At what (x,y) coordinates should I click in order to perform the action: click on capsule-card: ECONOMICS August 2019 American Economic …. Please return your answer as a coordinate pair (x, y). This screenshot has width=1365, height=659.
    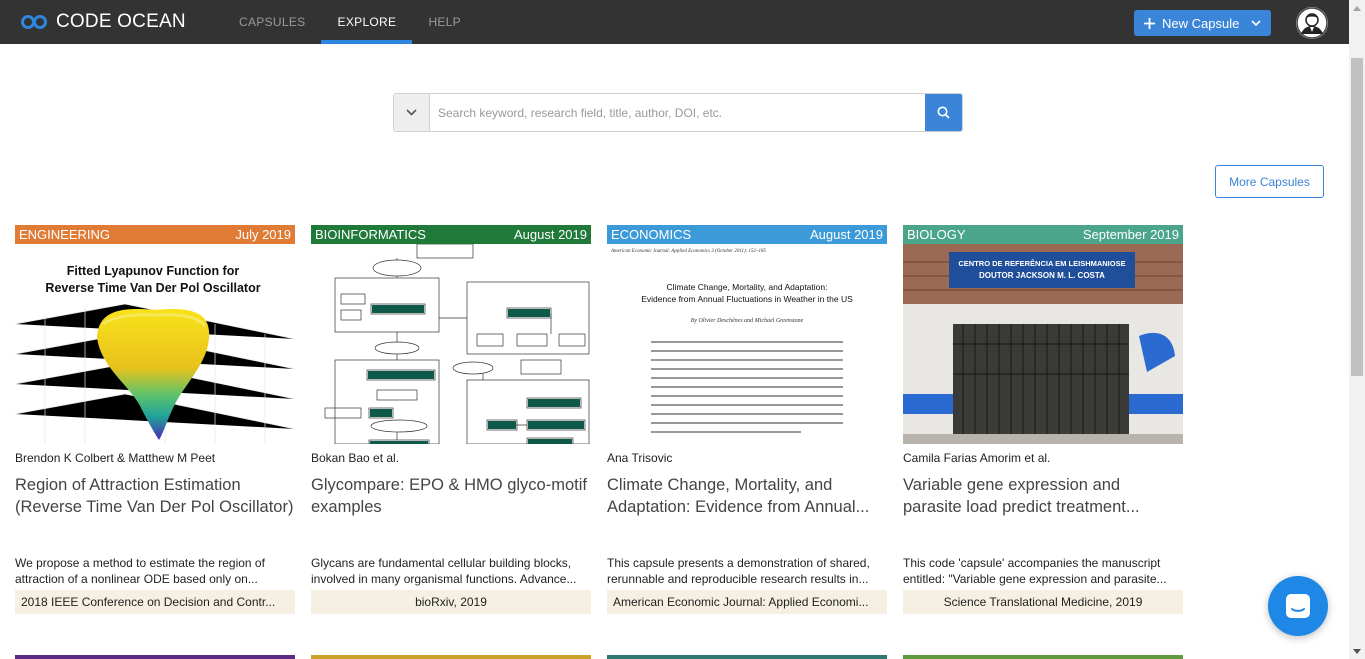
    Looking at the image, I should click on (747, 419).